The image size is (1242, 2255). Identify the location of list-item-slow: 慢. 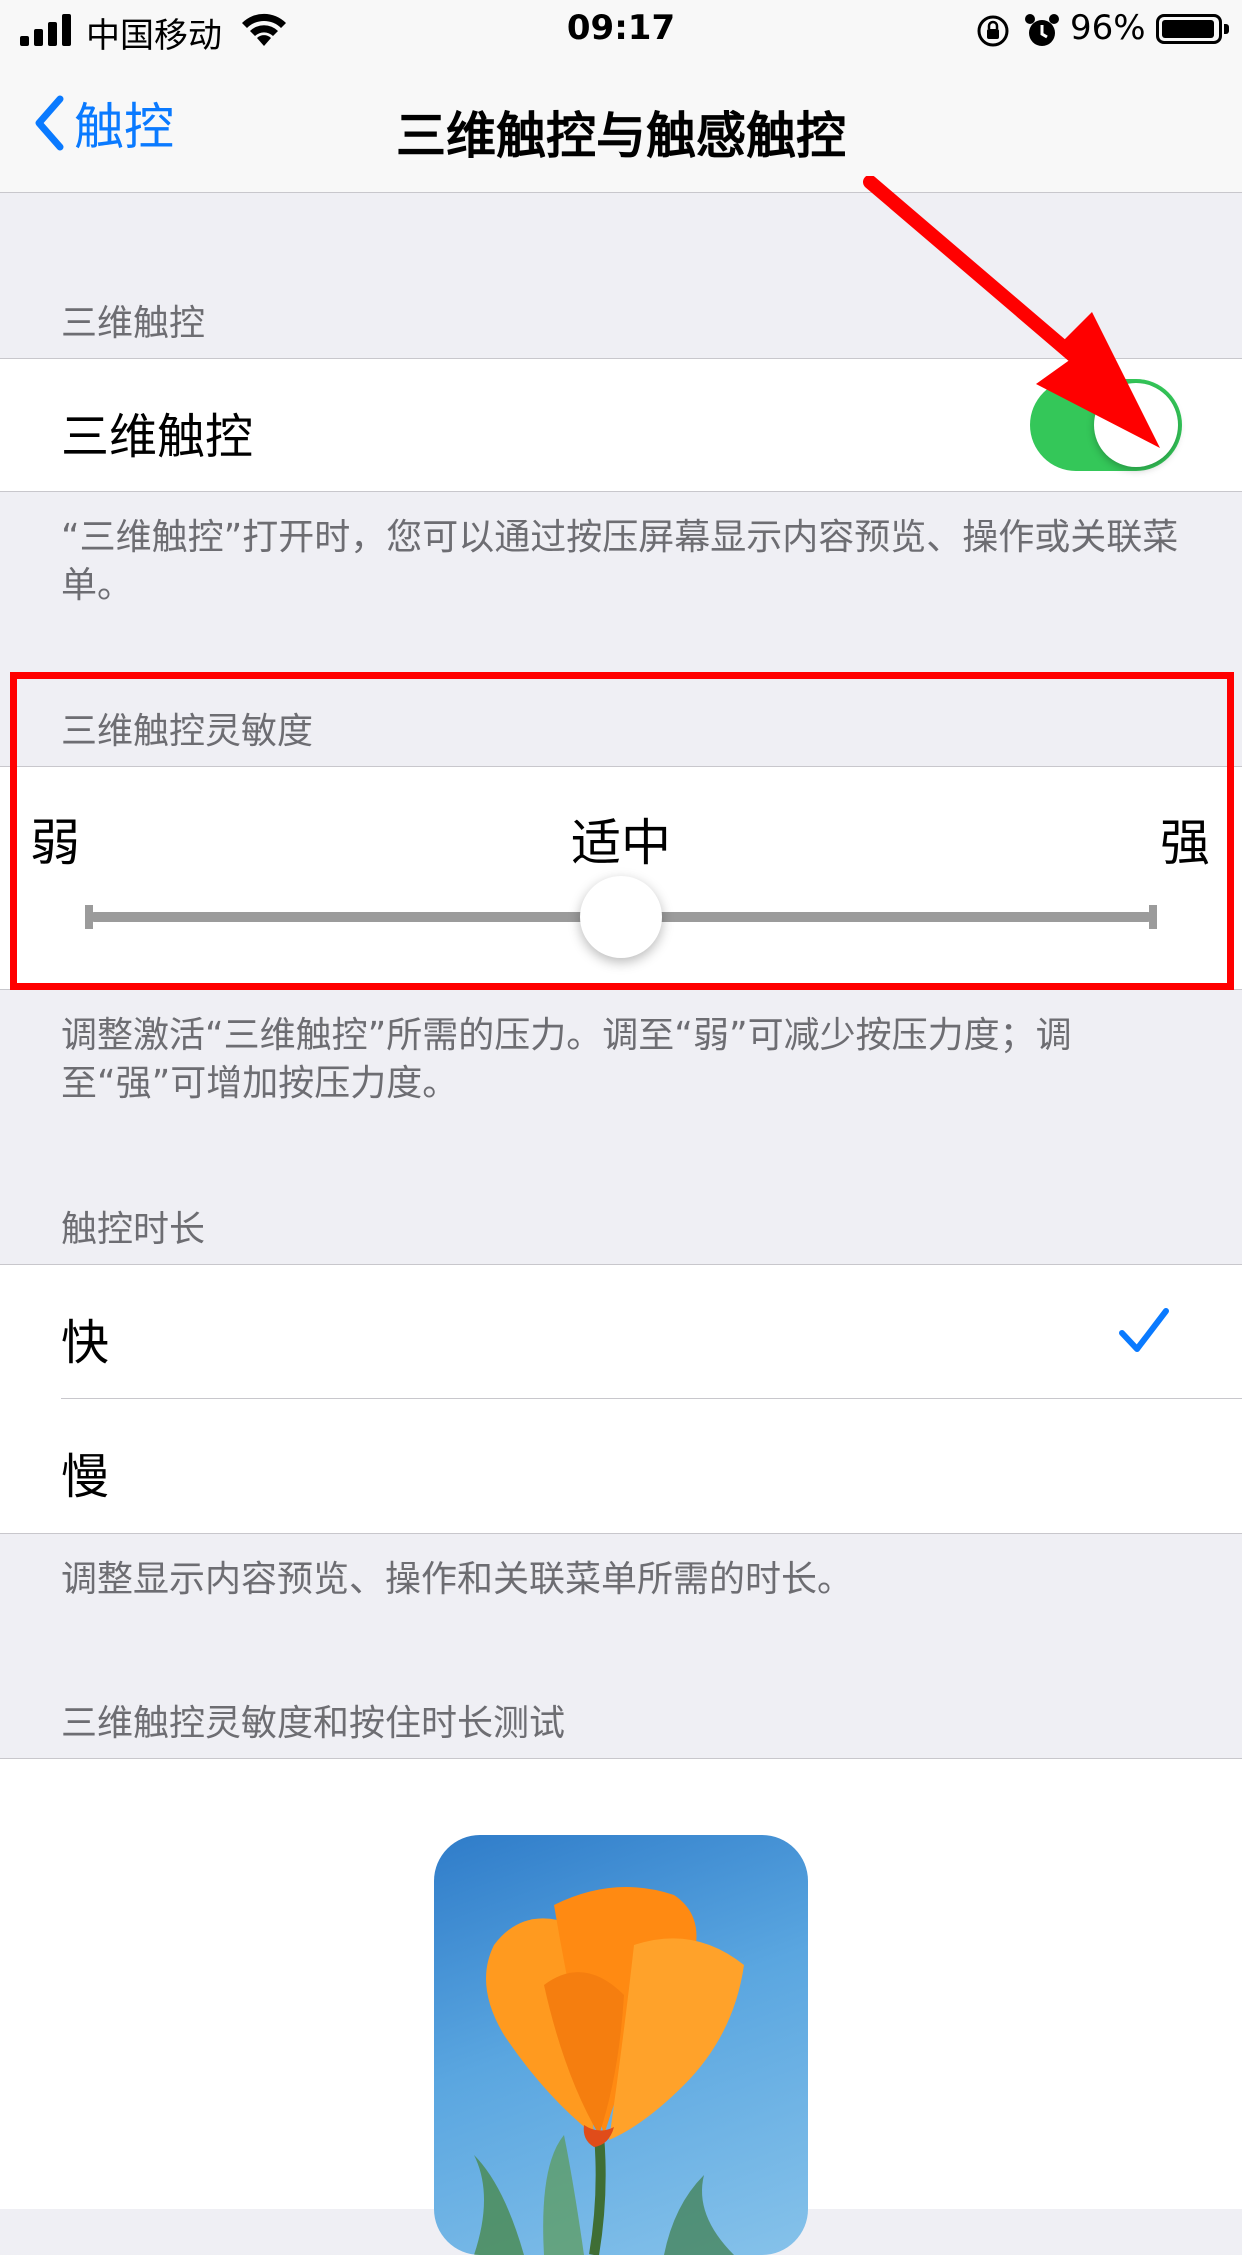
(621, 1465).